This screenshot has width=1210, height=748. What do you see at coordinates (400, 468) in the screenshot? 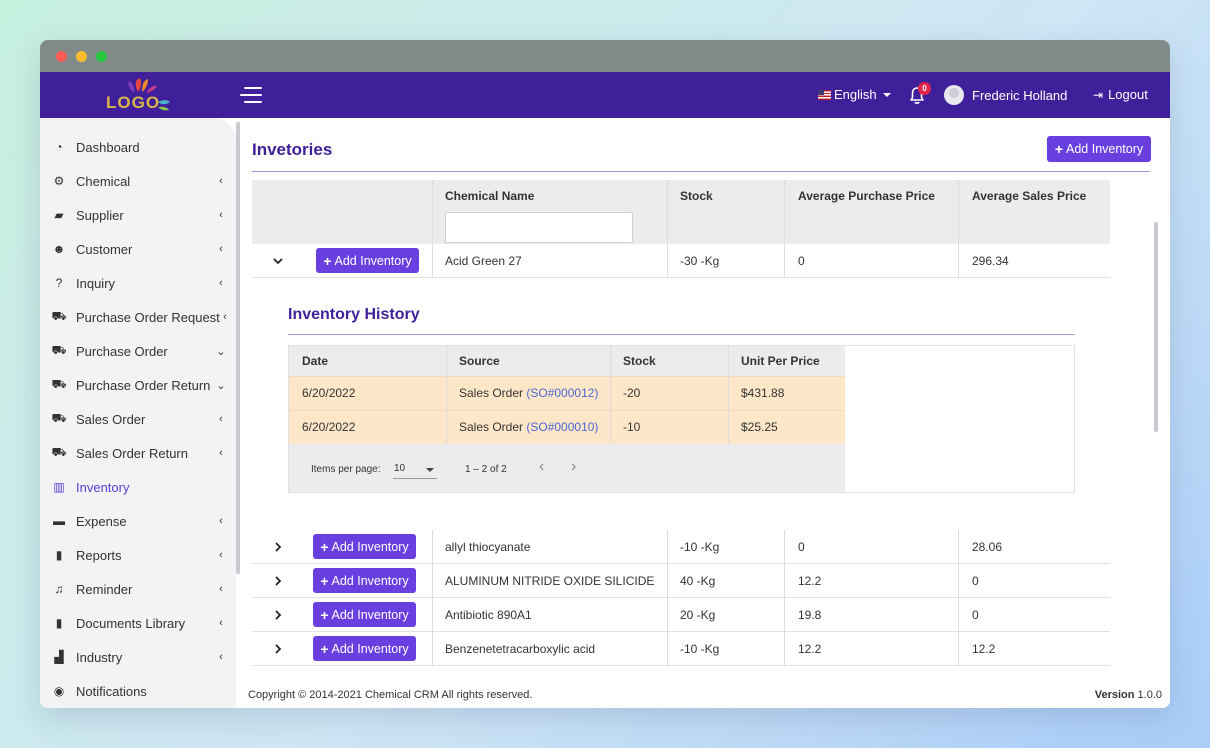
I see `items-per-page-value: 10` at bounding box center [400, 468].